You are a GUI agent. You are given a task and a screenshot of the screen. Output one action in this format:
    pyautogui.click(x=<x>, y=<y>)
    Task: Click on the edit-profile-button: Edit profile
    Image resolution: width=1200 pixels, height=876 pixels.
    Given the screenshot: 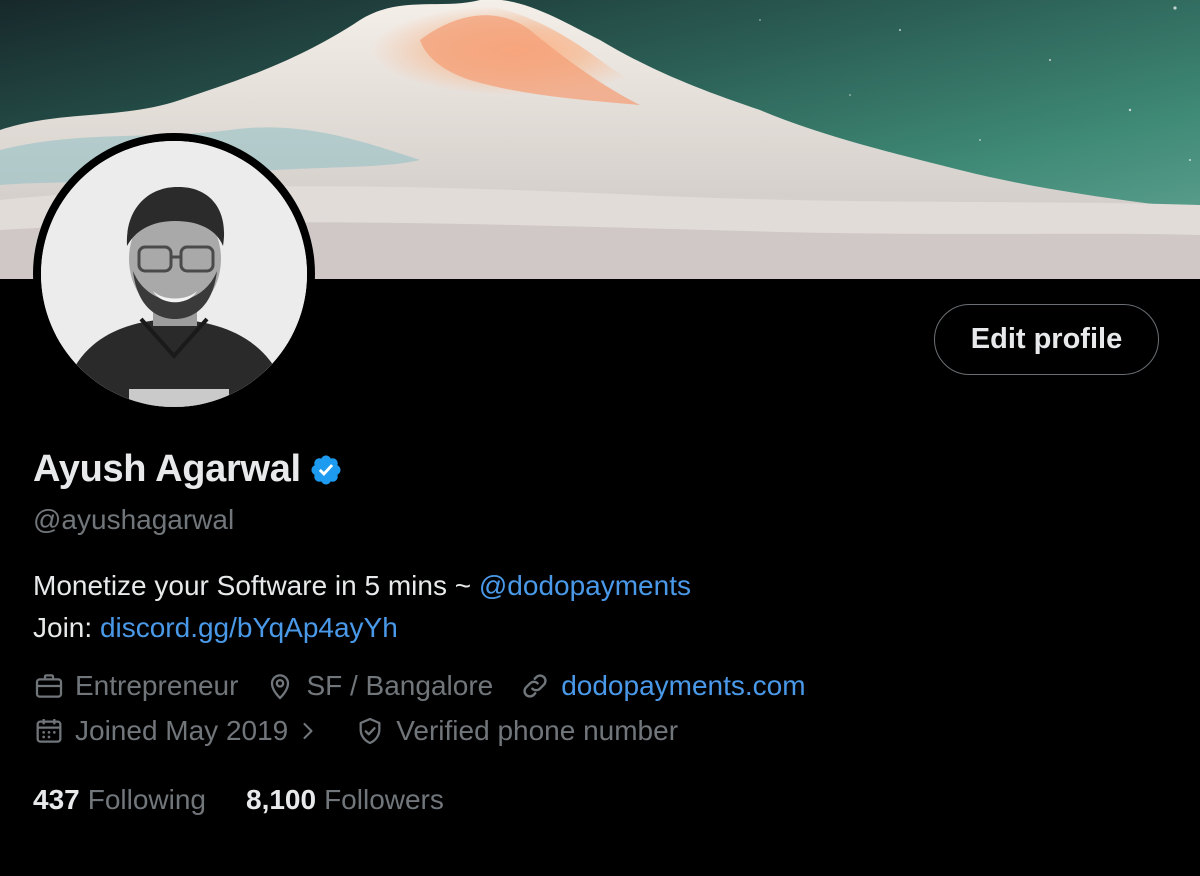 What is the action you would take?
    pyautogui.click(x=1046, y=339)
    